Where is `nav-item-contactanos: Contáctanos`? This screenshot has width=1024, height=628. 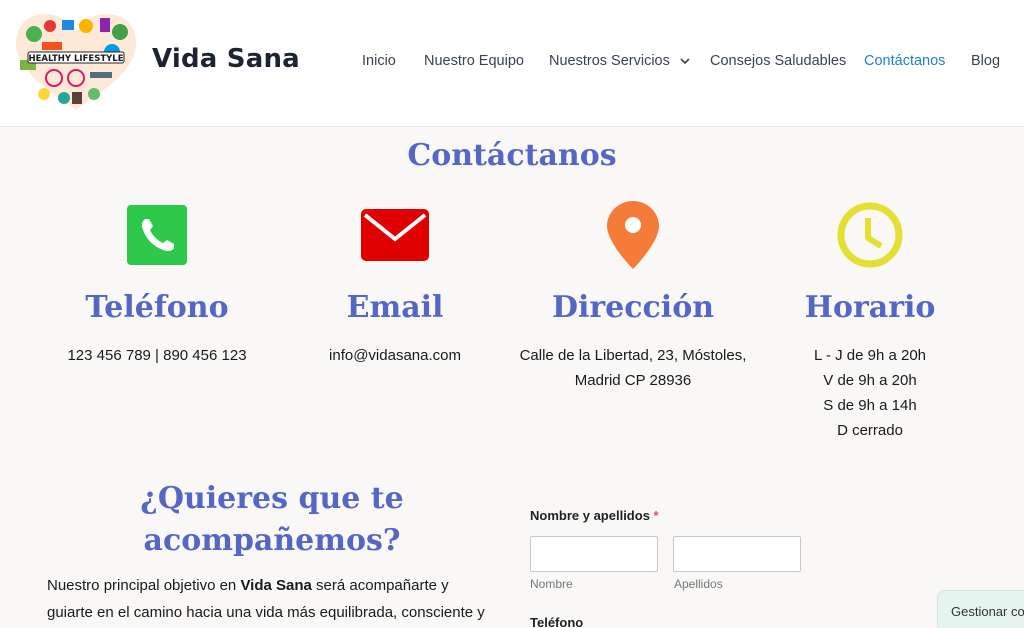 nav-item-contactanos: Contáctanos is located at coordinates (904, 61).